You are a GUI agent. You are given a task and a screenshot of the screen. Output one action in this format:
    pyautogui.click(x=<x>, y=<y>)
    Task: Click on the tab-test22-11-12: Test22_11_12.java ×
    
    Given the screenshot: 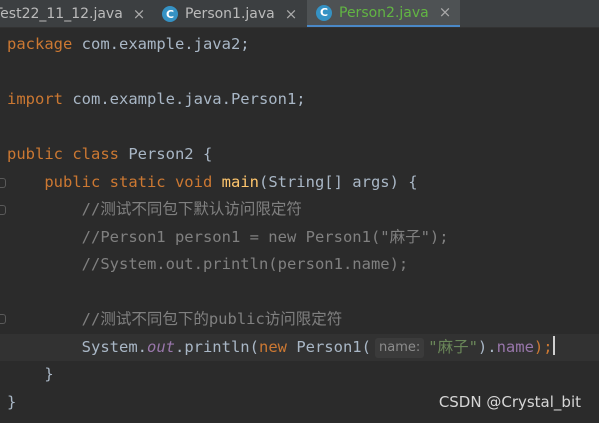 What is the action you would take?
    pyautogui.click(x=72, y=13)
    